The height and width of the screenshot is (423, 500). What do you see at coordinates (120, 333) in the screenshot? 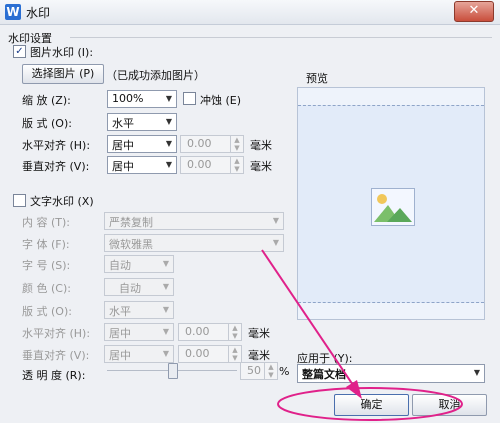
I see `text-h-align-value: 居中` at bounding box center [120, 333].